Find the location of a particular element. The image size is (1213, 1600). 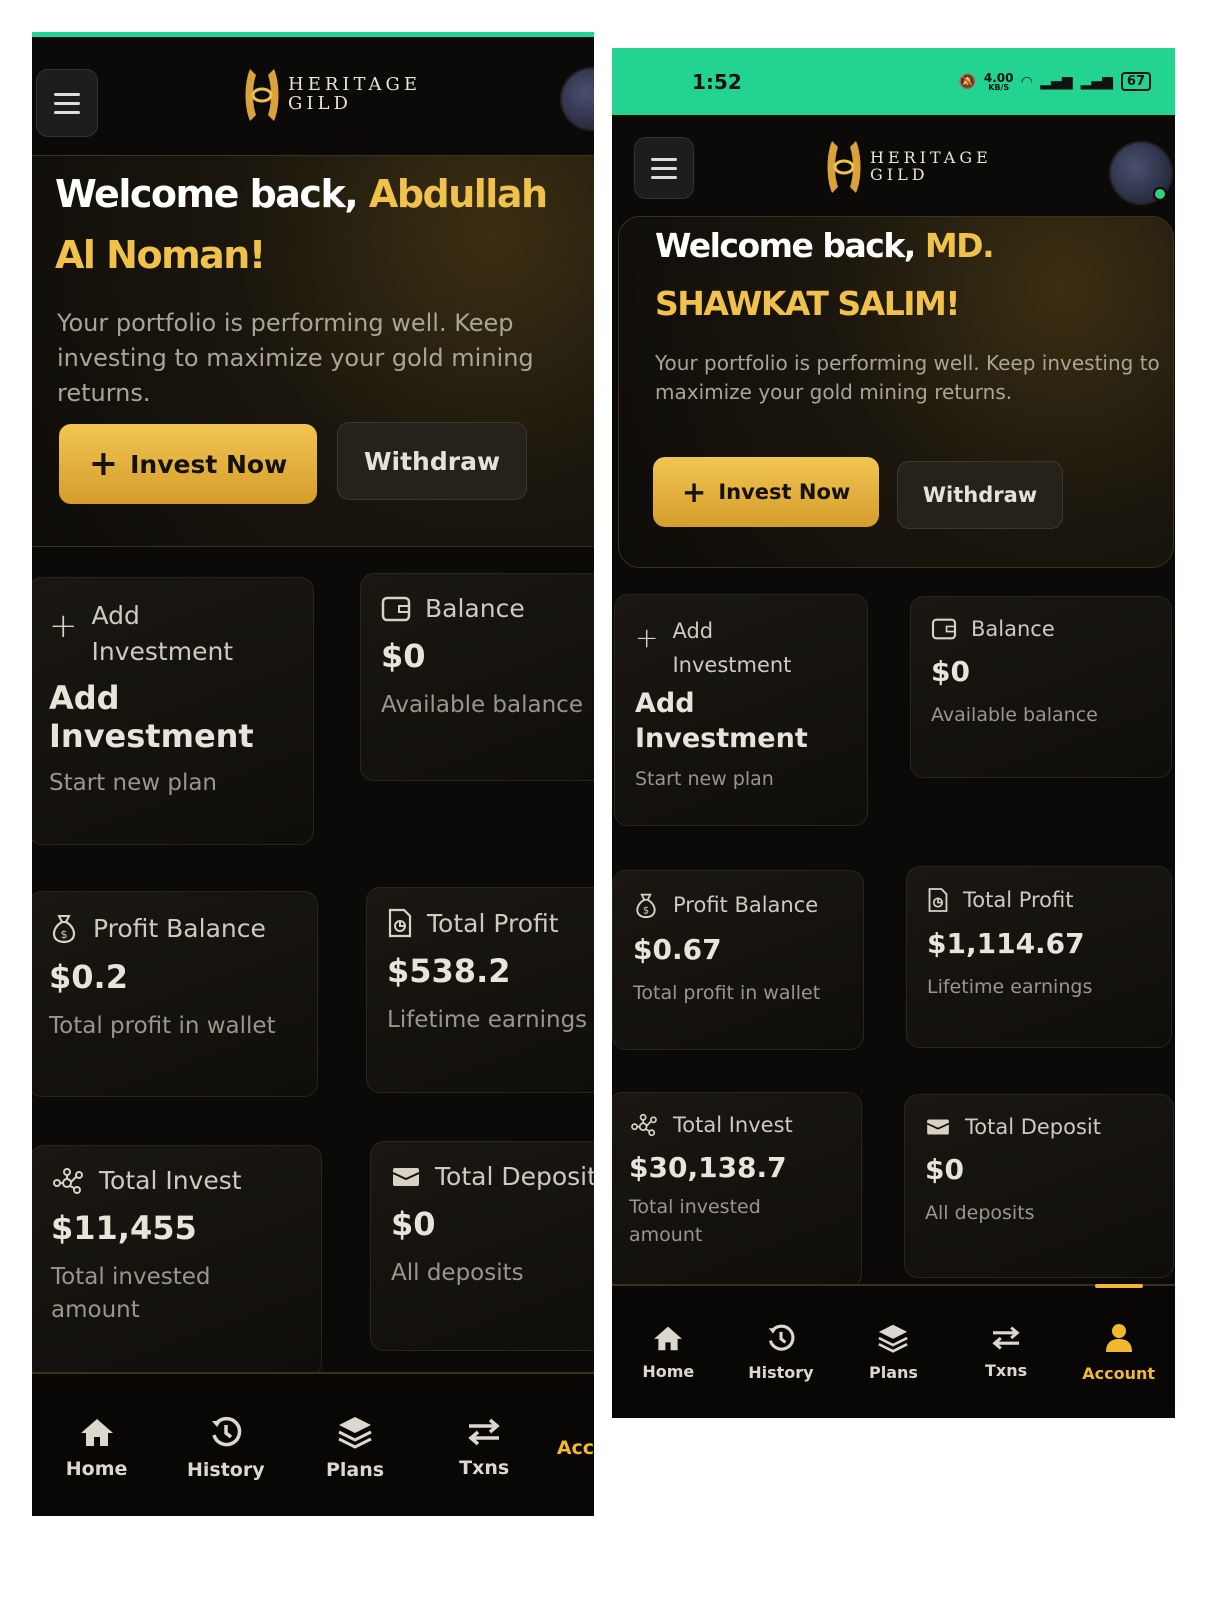

bottom-nav: Home History Plans Txns Account is located at coordinates (313, 1444).